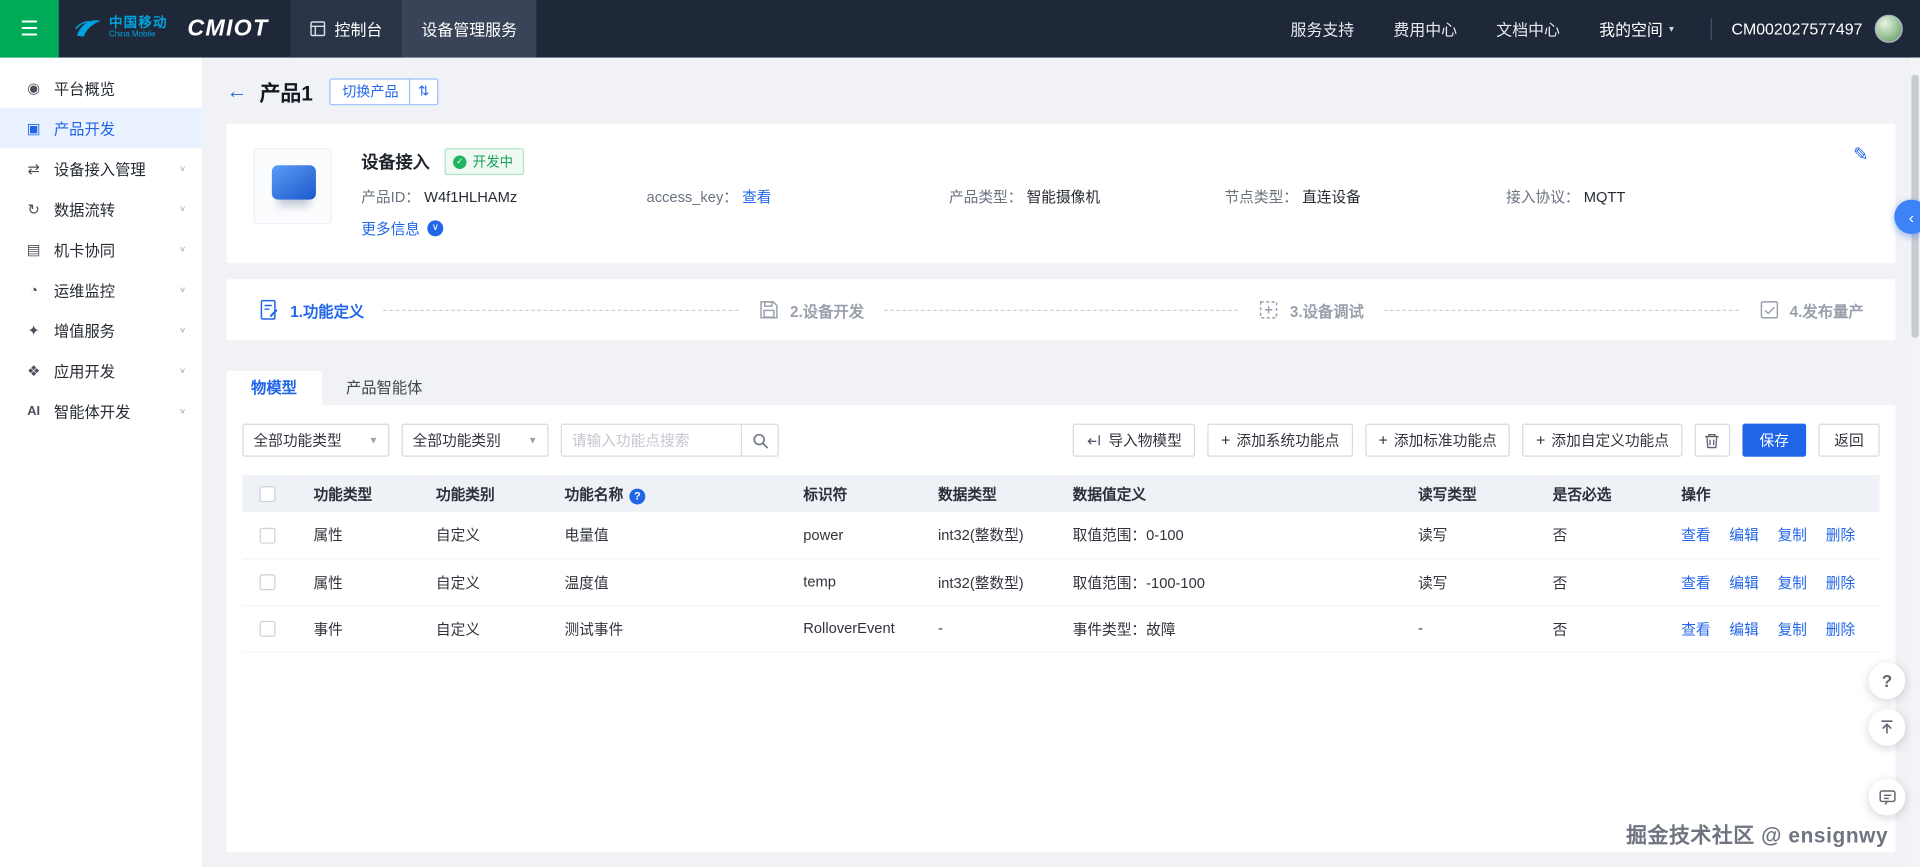 This screenshot has width=1920, height=867. I want to click on hamburger-icon: ☰, so click(29, 28).